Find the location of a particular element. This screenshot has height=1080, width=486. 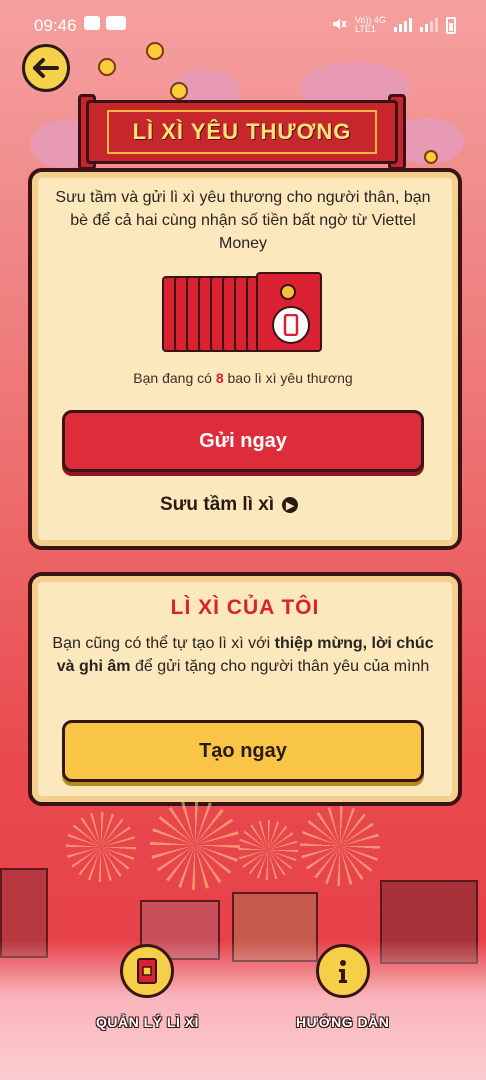

guide-label: HƯỚNG DẪN is located at coordinates (343, 1022).